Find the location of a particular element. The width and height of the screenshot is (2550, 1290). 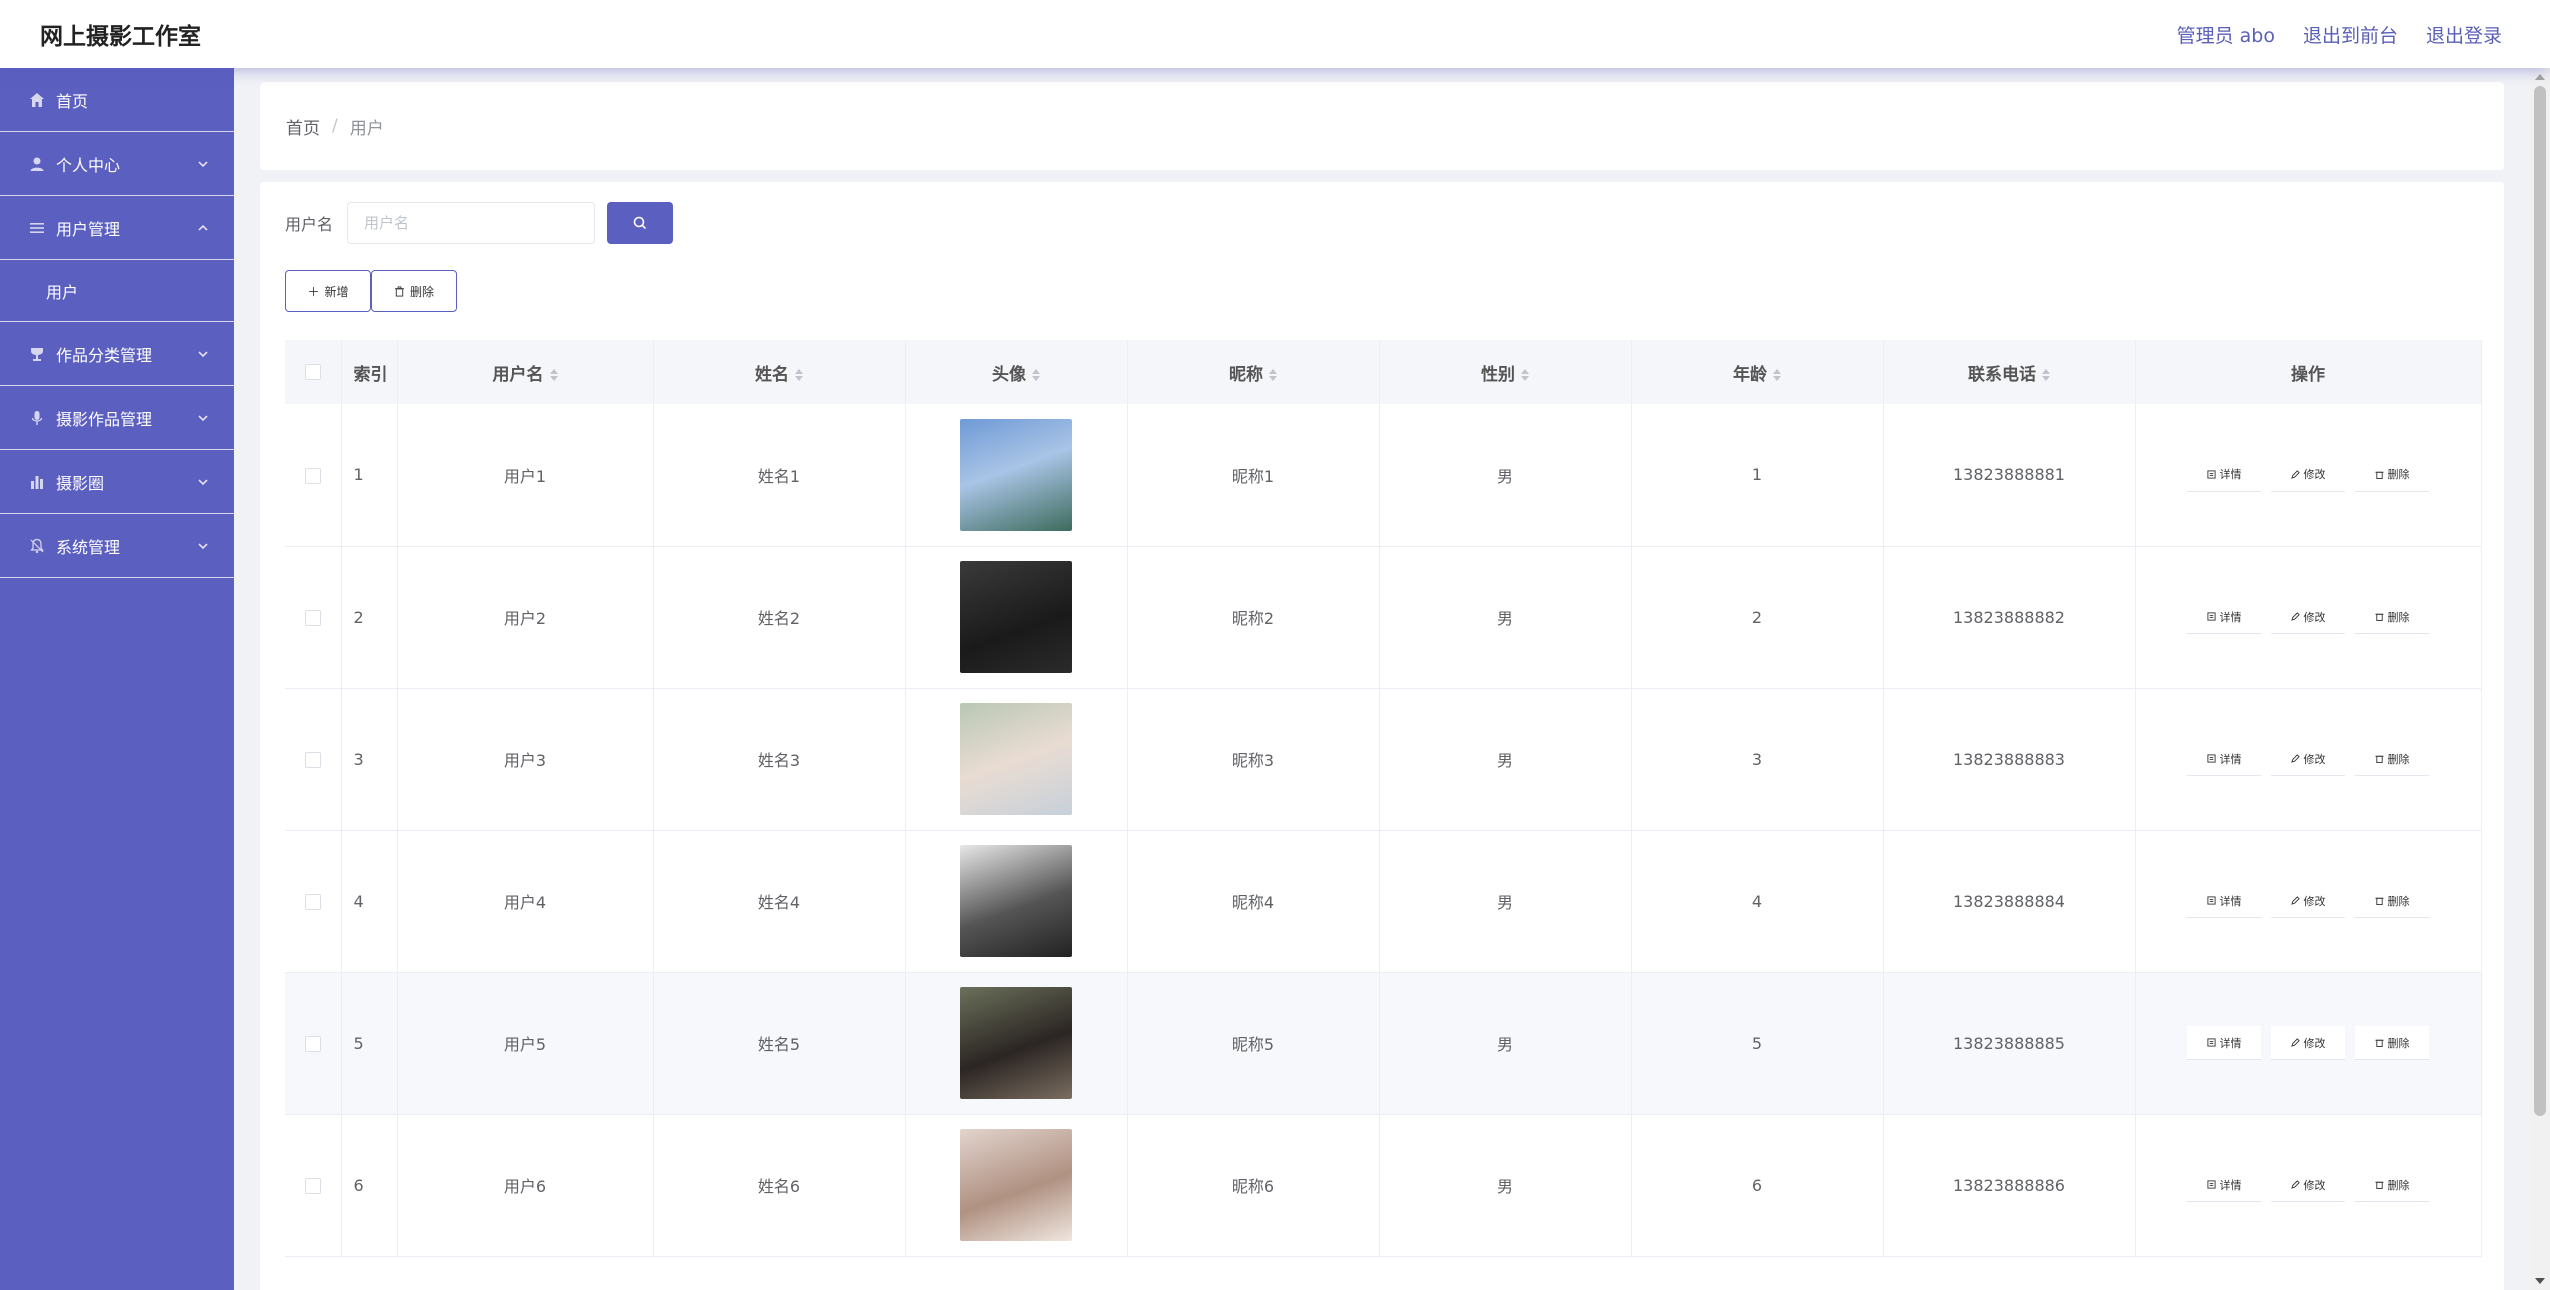

row-actions-cell: 详情 修改 删除 is located at coordinates (2308, 475).